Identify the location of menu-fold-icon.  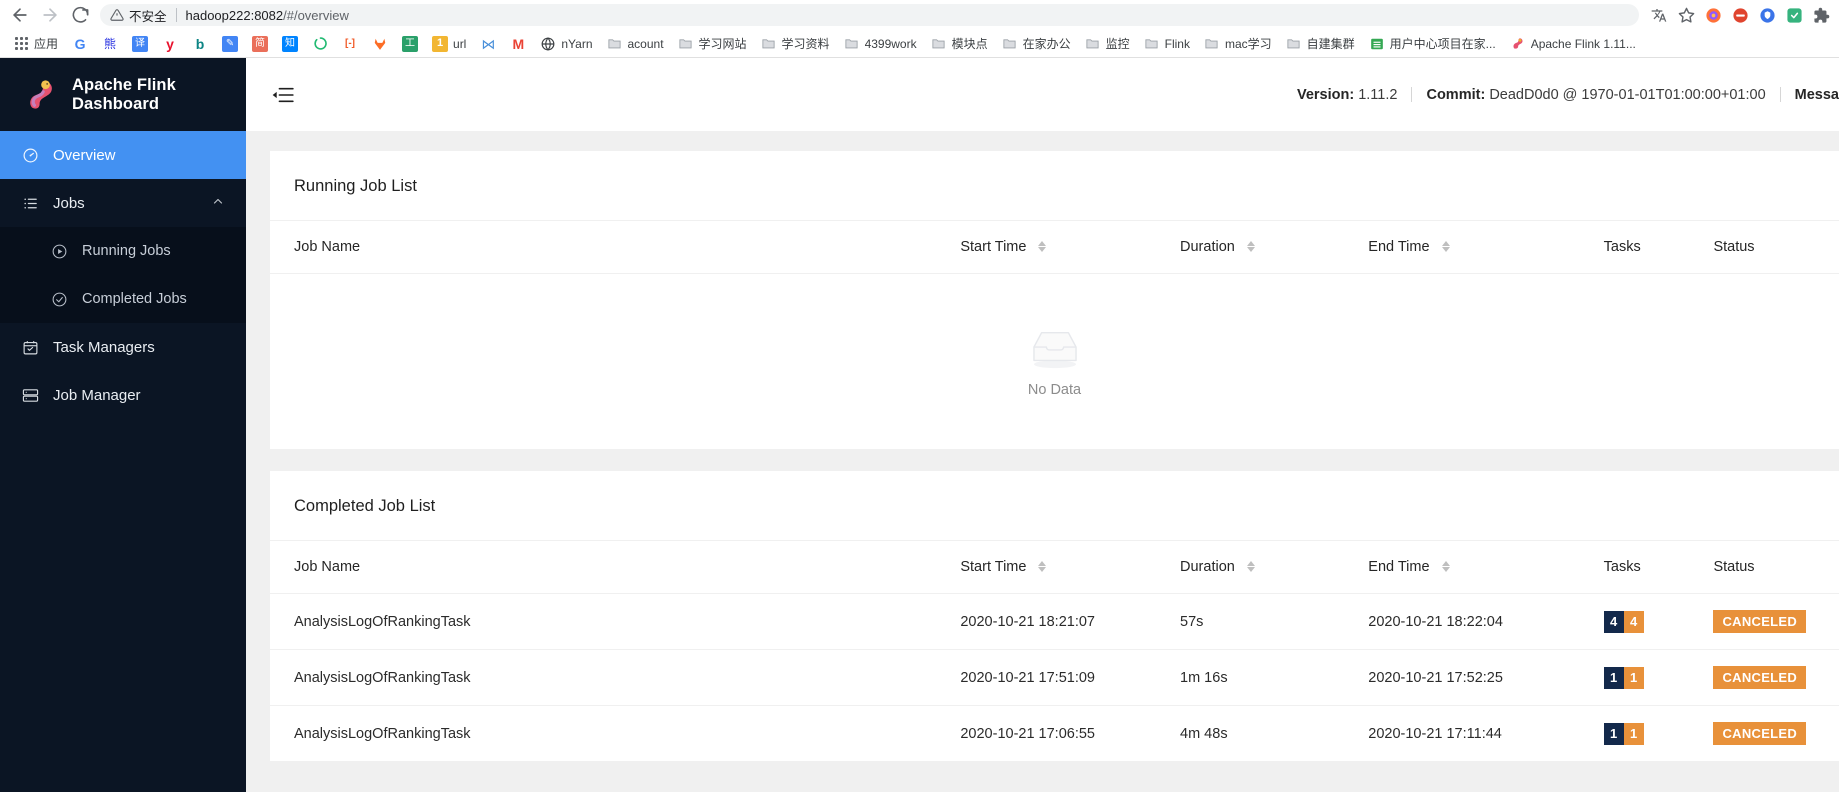
(283, 95).